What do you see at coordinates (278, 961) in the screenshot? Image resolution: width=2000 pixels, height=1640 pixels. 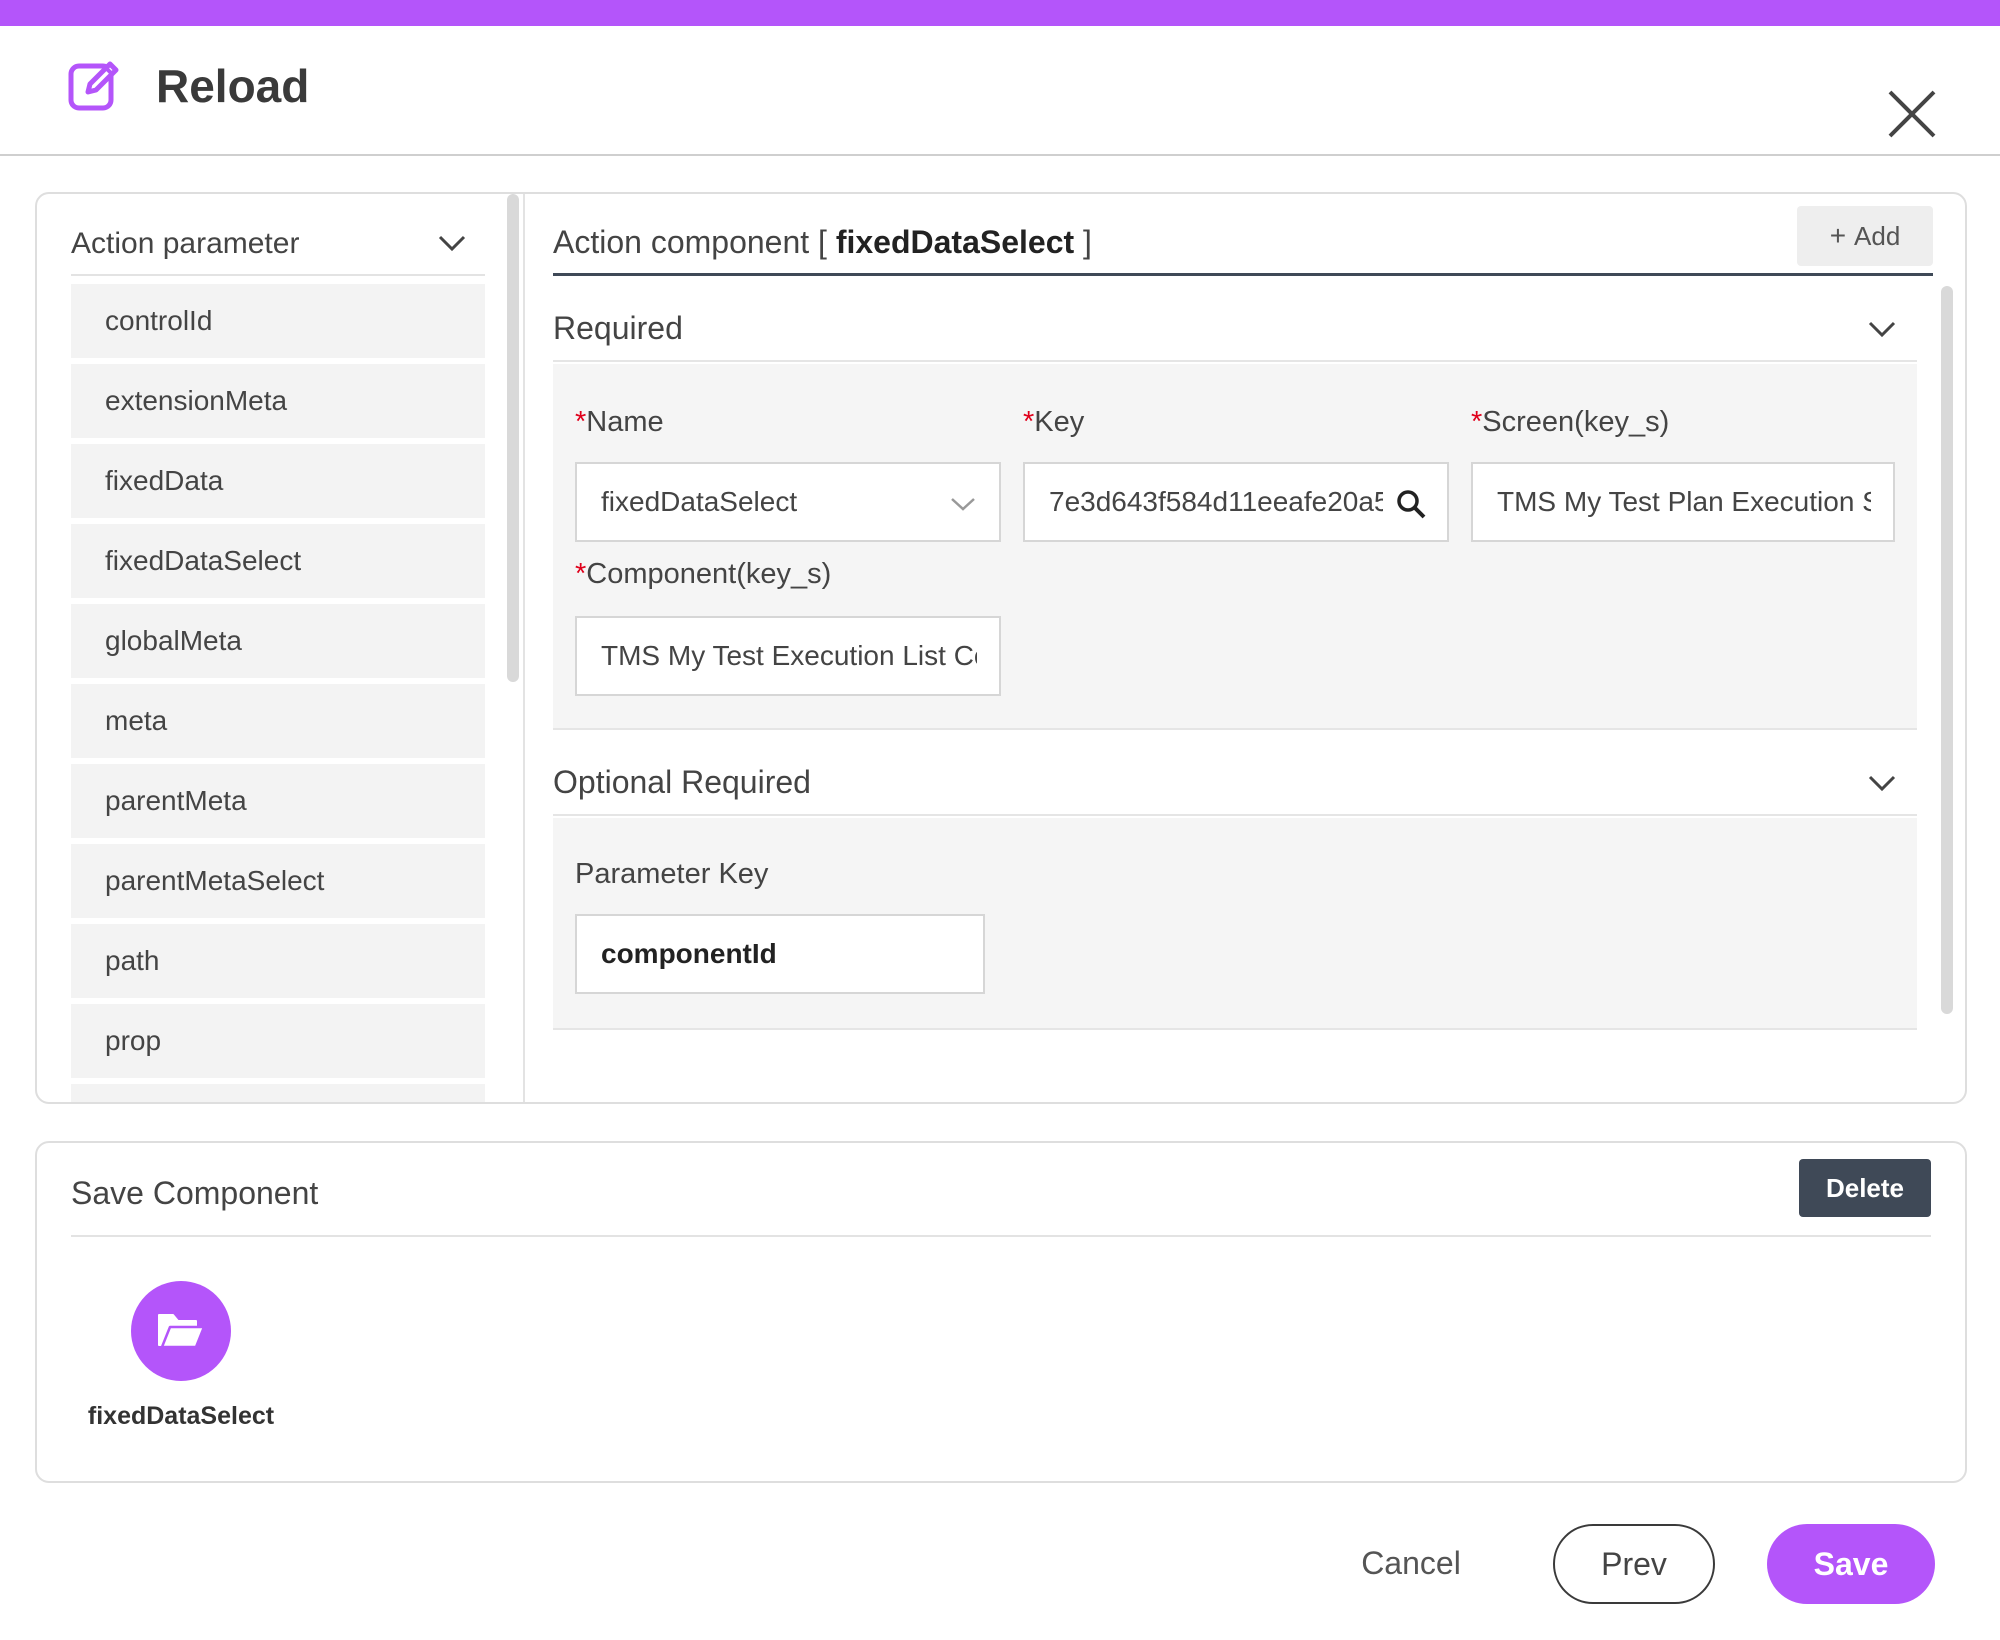 I see `parameter-item-path: path` at bounding box center [278, 961].